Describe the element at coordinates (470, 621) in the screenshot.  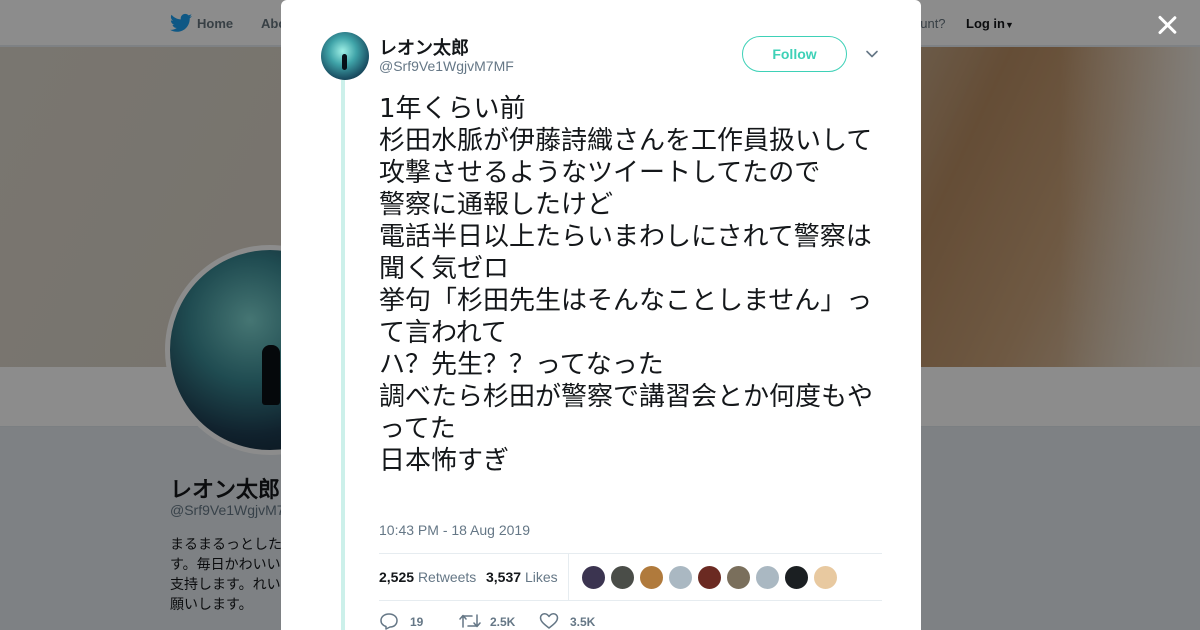
I see `retweet-icon` at that location.